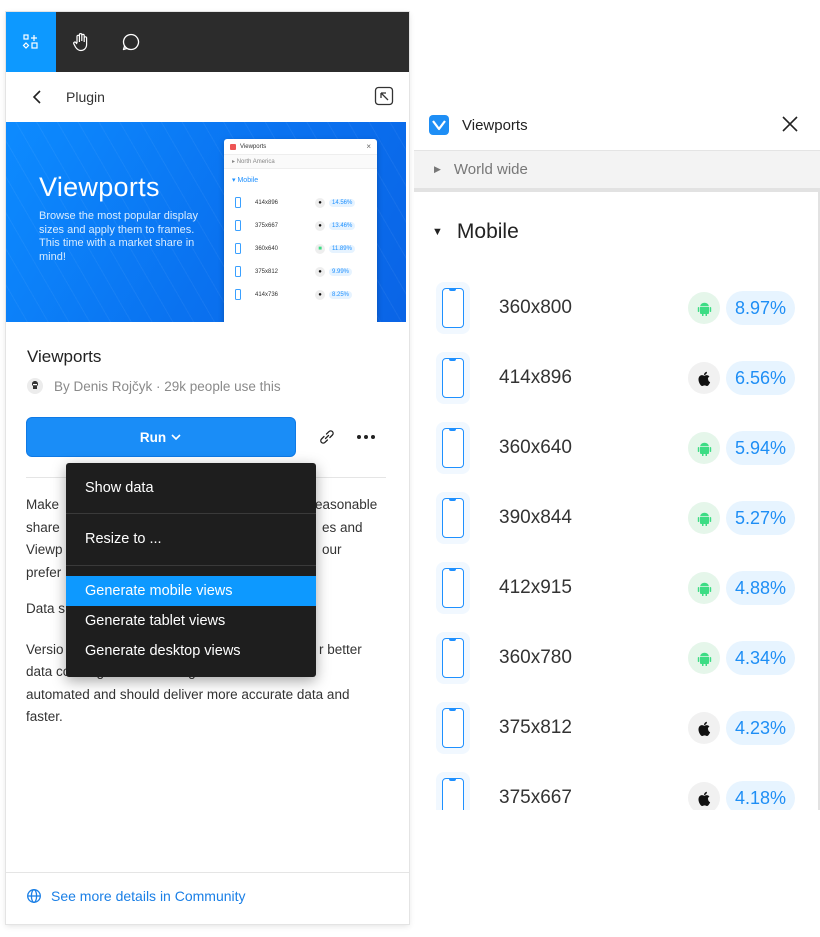 Image resolution: width=820 pixels, height=937 pixels. I want to click on author-line: By Denis Rojčyk · 29k people use this, so click(167, 386).